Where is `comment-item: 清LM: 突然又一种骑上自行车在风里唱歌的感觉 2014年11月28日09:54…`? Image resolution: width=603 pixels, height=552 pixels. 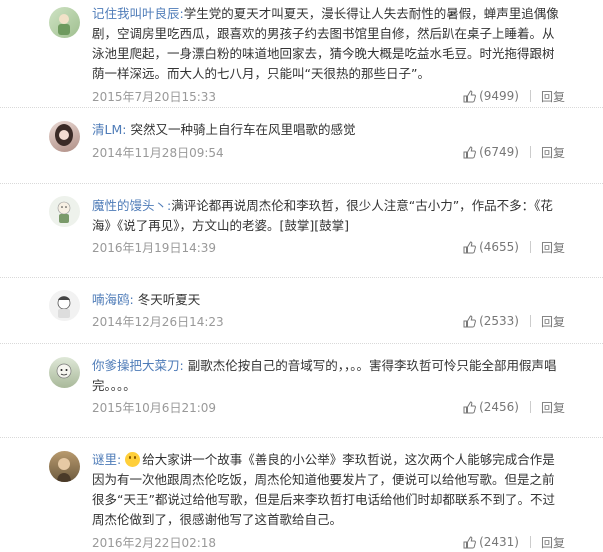 comment-item: 清LM: 突然又一种骑上自行车在风里唱歌的感觉 2014年11月28日09:54… is located at coordinates (301, 146).